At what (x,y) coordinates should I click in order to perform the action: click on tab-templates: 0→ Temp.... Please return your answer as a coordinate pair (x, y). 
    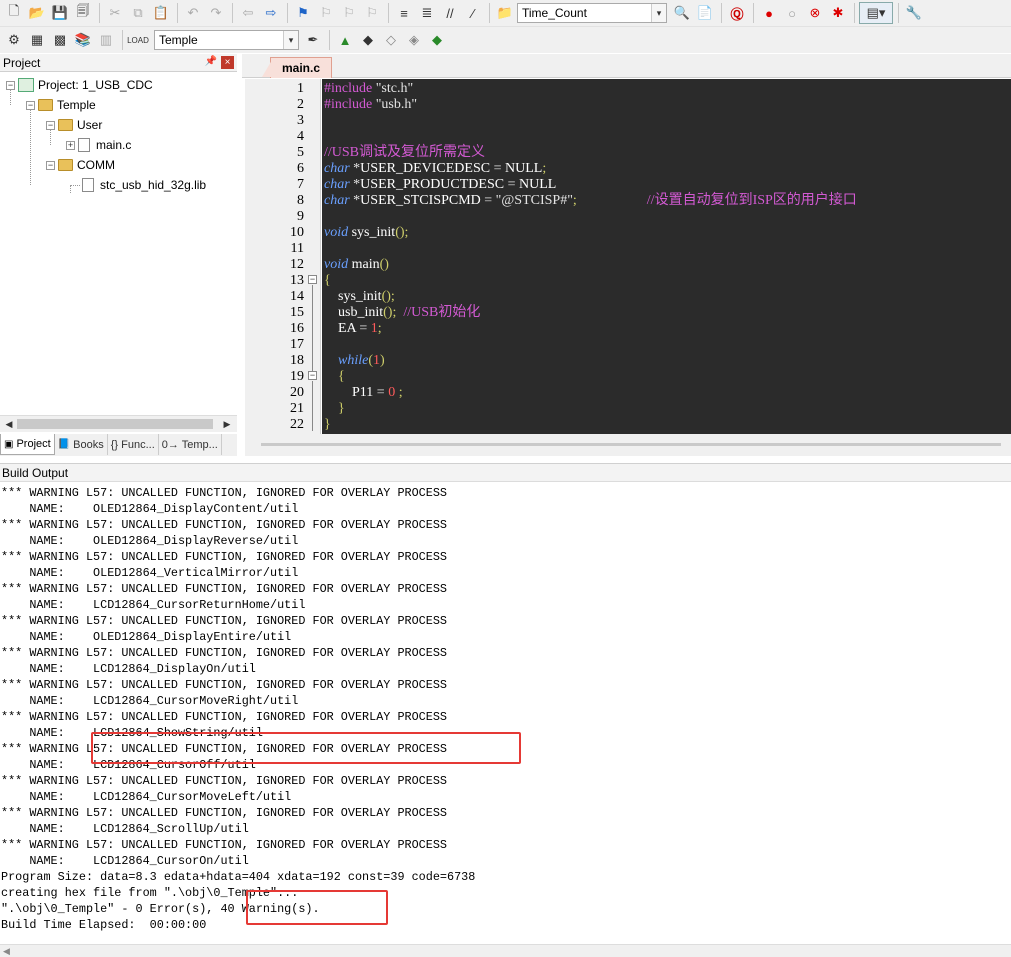
    Looking at the image, I should click on (190, 444).